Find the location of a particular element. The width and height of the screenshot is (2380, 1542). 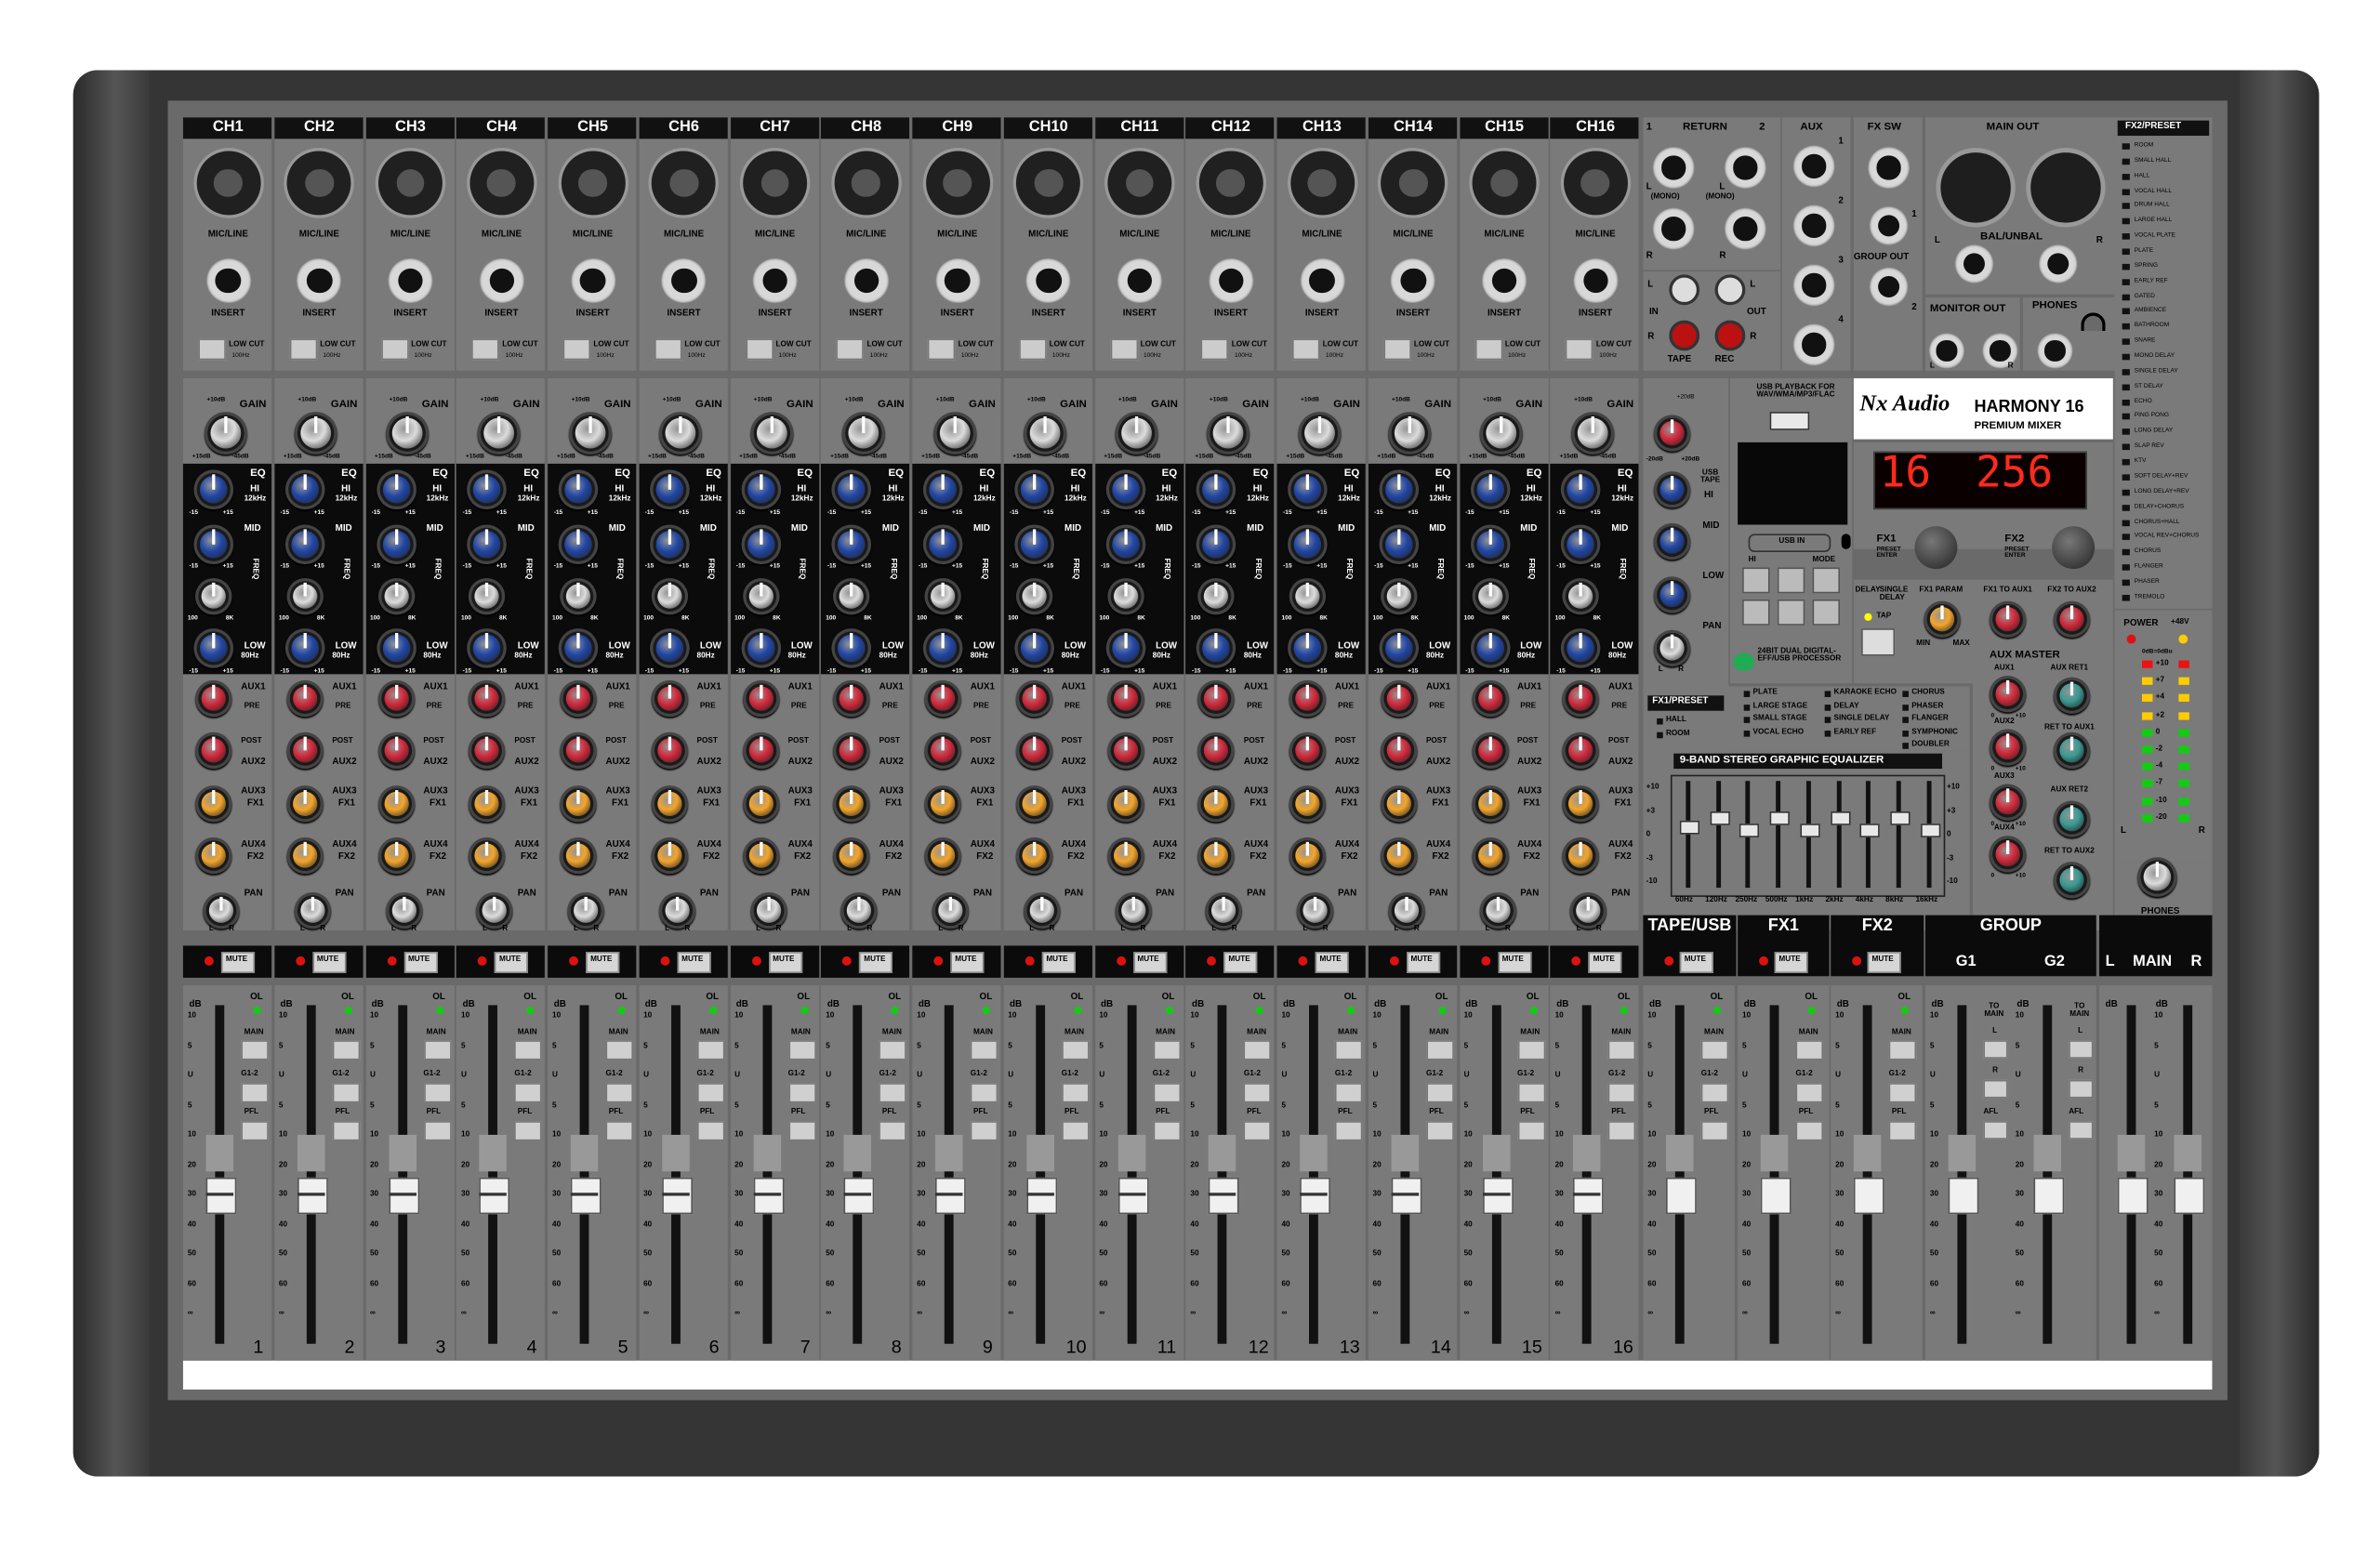

main-out-r-xlr is located at coordinates (2066, 188).